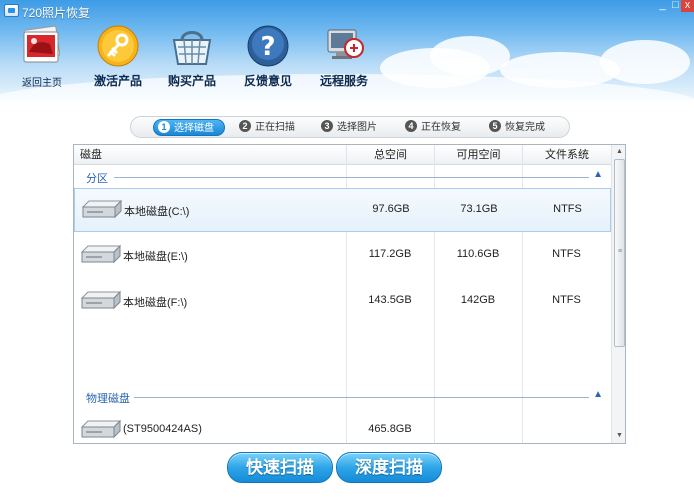  I want to click on nav-home-label: 返回主页, so click(42, 83).